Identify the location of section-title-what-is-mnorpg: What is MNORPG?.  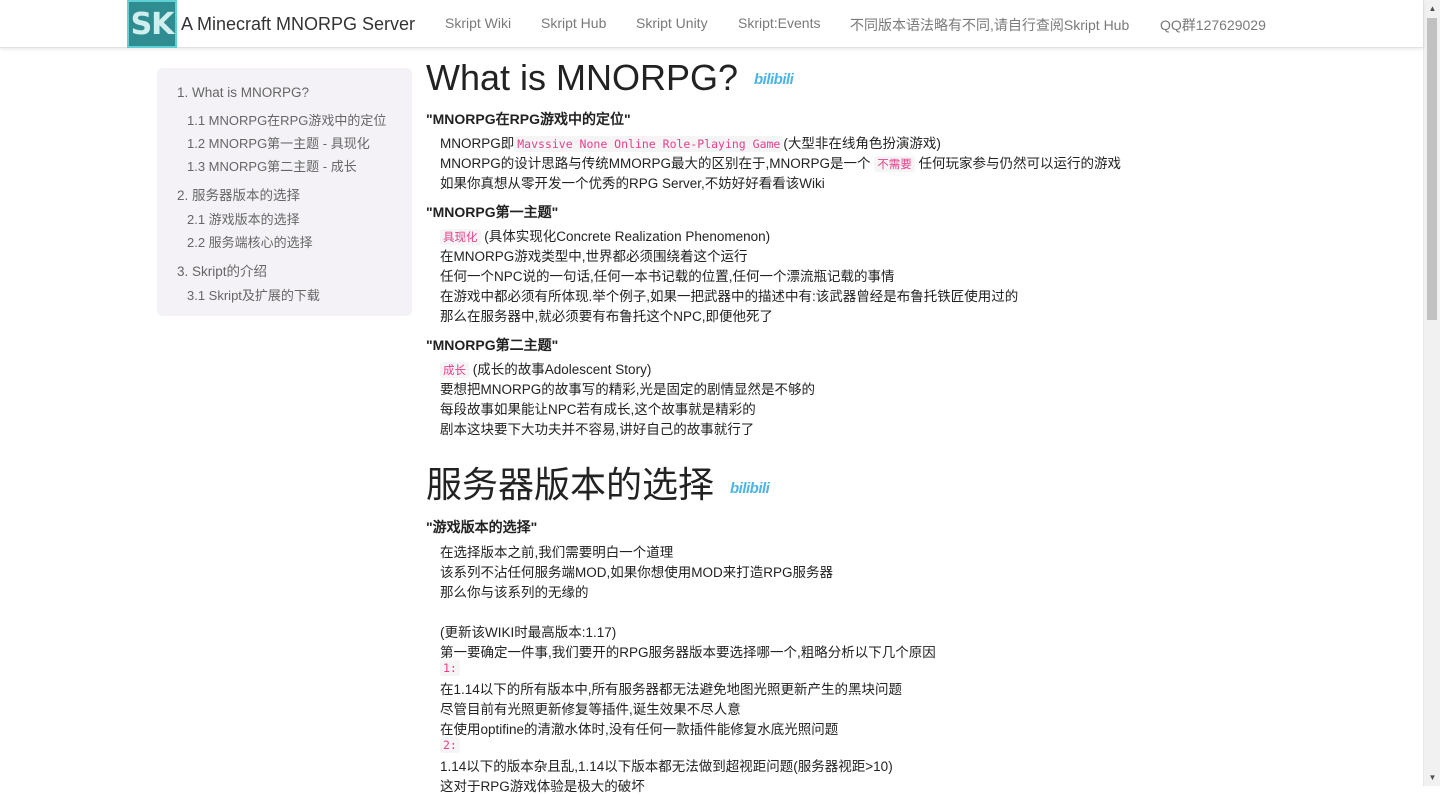
(582, 77).